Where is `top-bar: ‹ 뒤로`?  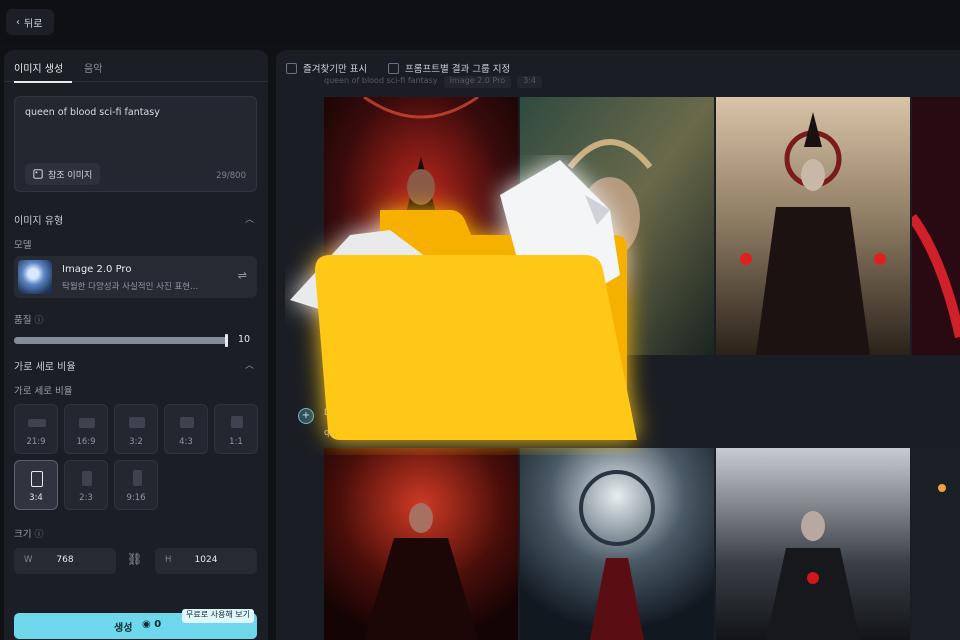
top-bar: ‹ 뒤로 is located at coordinates (480, 22).